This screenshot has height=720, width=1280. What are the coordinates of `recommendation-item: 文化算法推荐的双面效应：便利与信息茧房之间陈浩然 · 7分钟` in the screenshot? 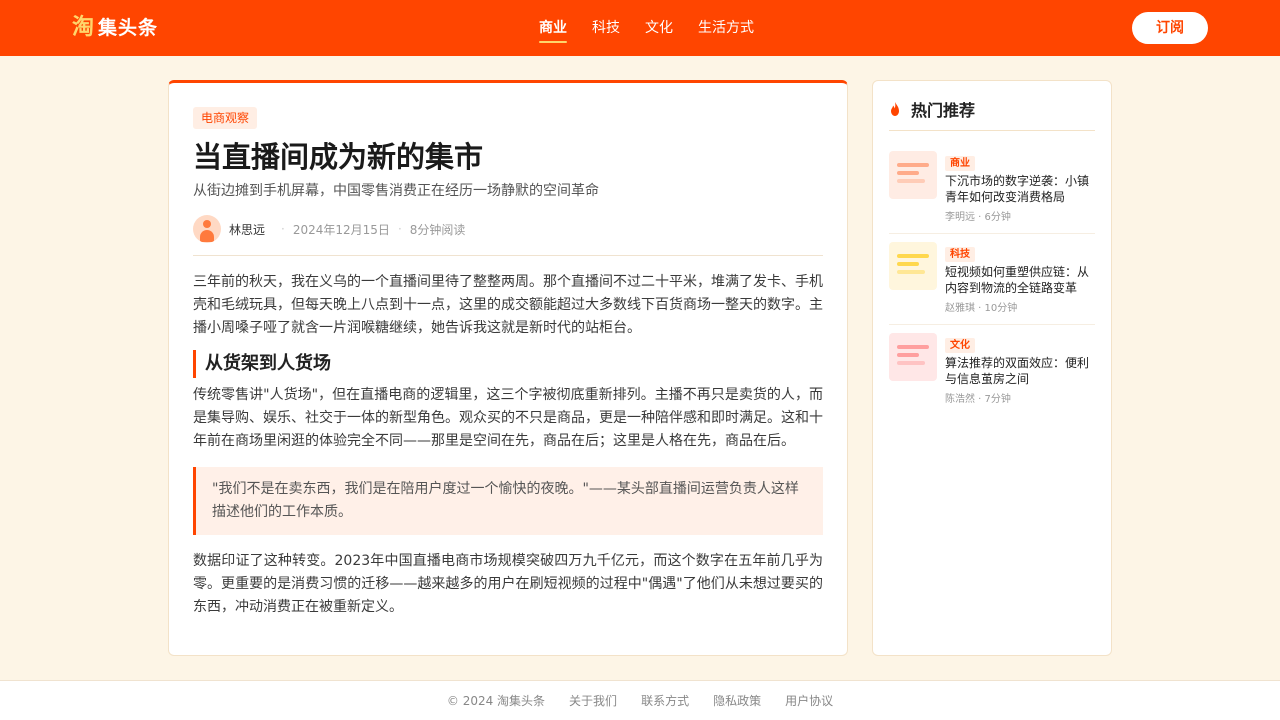 It's located at (992, 370).